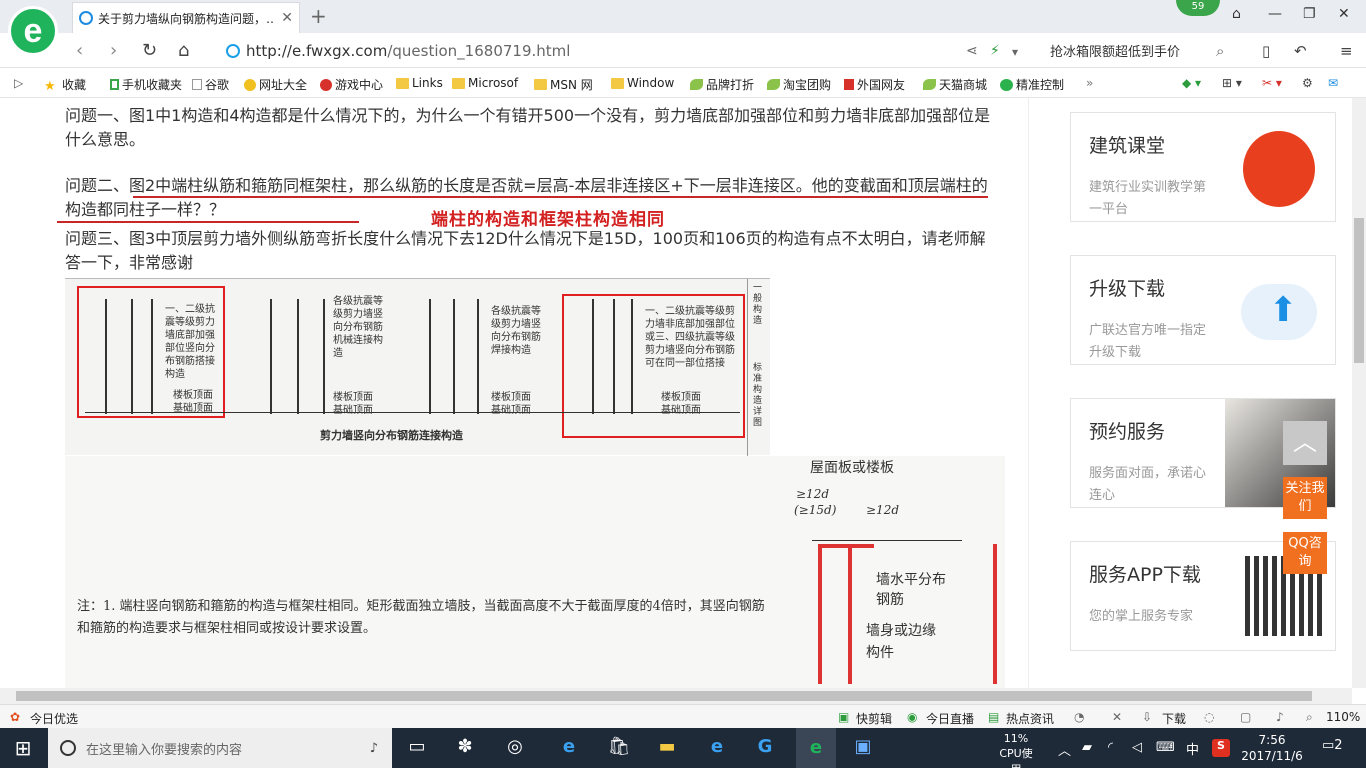 The width and height of the screenshot is (1366, 777). I want to click on windows-start-icon: ⊞, so click(23, 748).